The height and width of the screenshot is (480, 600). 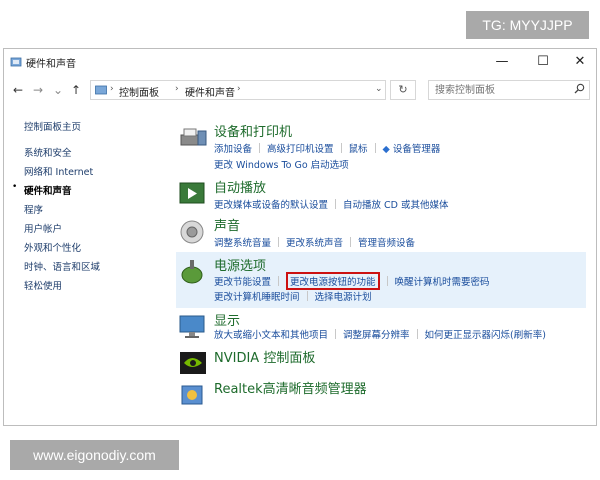 I want to click on category-title: Realtek高清晰音频管理器, so click(x=290, y=387).